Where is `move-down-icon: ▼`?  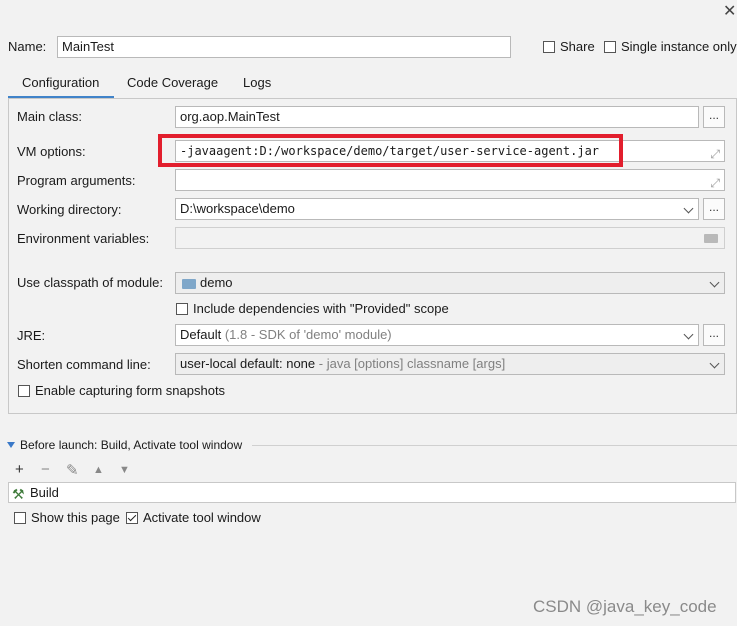 move-down-icon: ▼ is located at coordinates (124, 470).